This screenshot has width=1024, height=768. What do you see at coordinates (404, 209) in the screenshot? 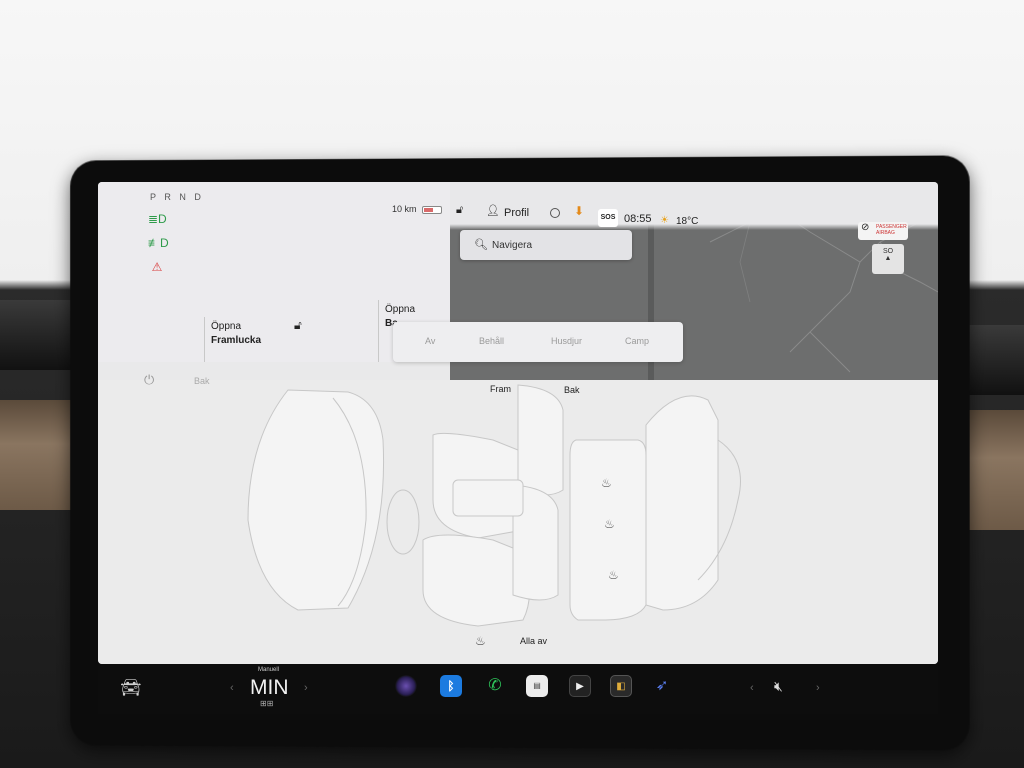
I see `range-readout: 10 km` at bounding box center [404, 209].